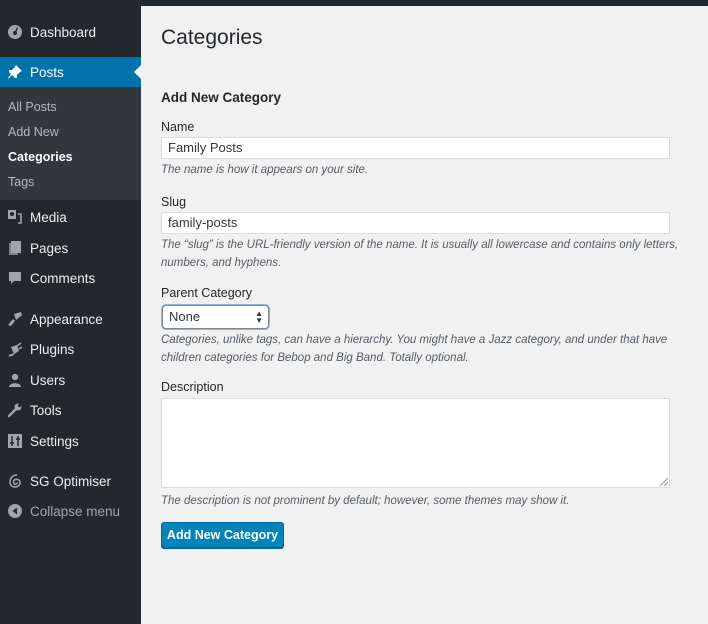 This screenshot has width=708, height=624. Describe the element at coordinates (15, 410) in the screenshot. I see `wrench-icon` at that location.